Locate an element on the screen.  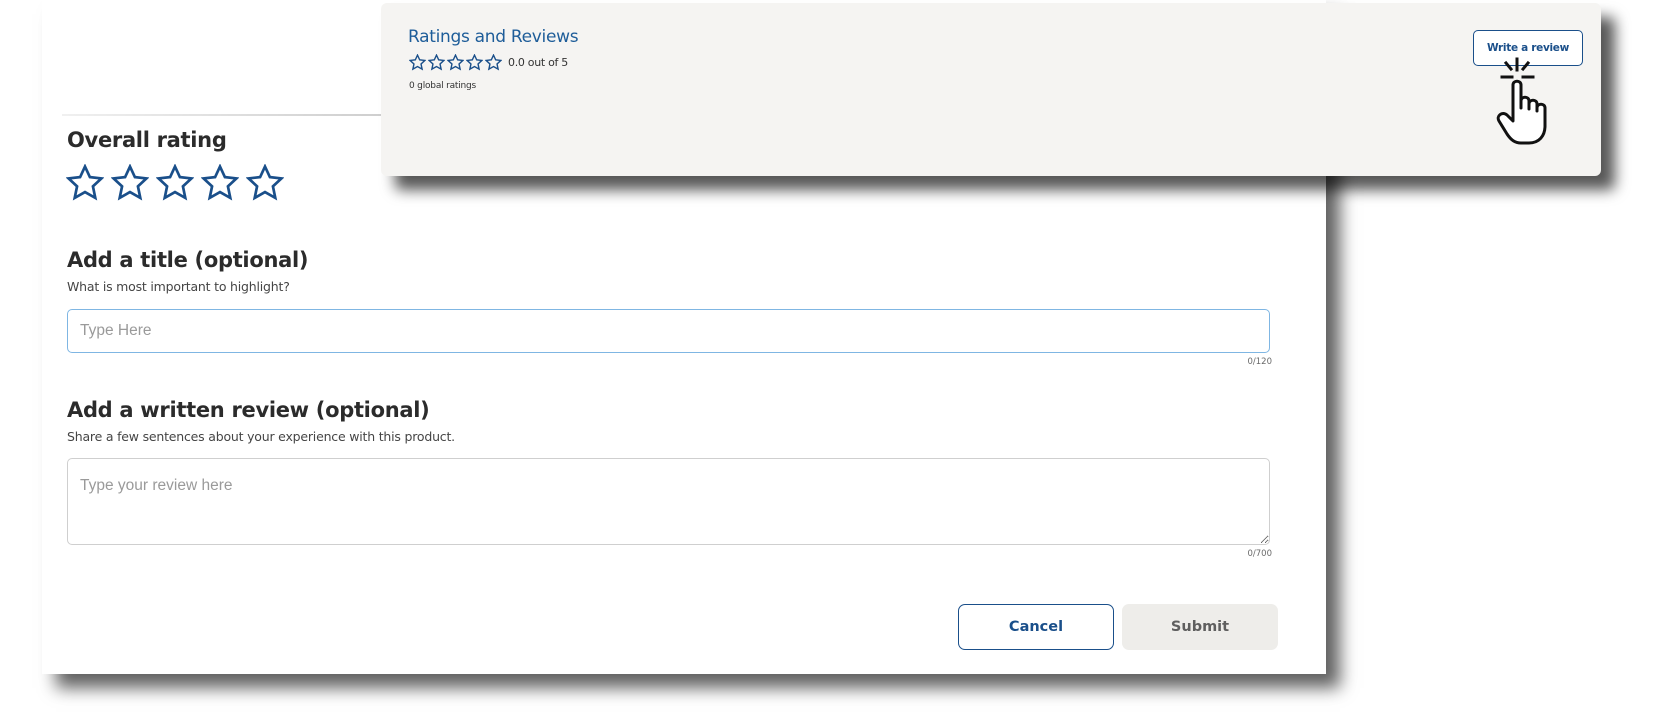
title-char-counter: 0/120 is located at coordinates (1260, 362).